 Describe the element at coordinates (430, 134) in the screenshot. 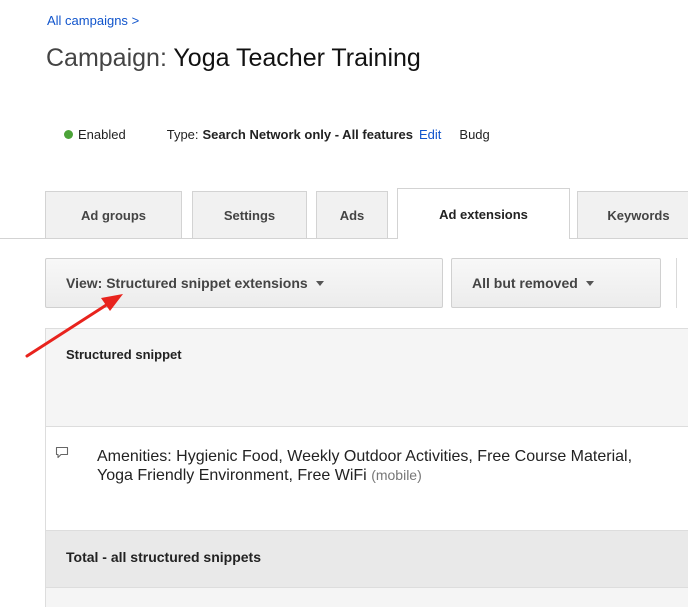

I see `edit-type-link: Edit` at that location.